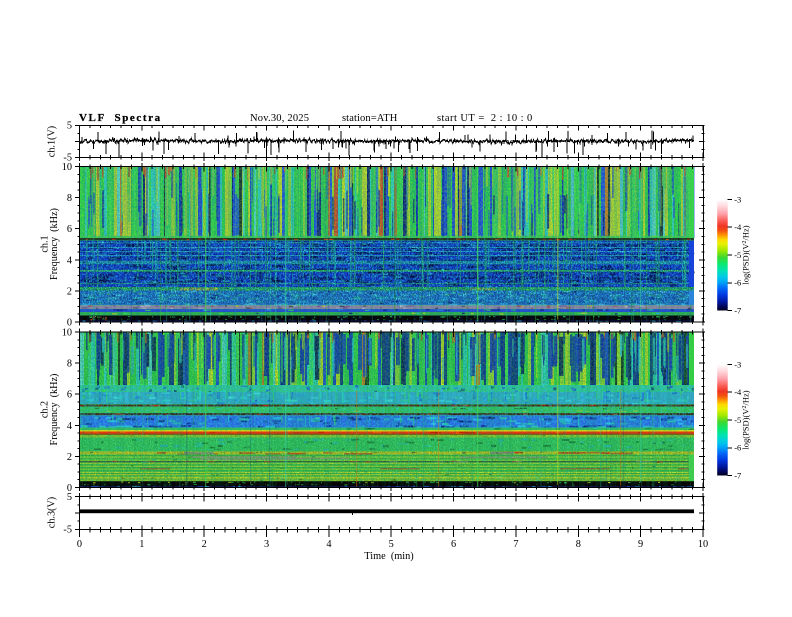  What do you see at coordinates (388, 556) in the screenshot?
I see `svg-text: Time (min)` at bounding box center [388, 556].